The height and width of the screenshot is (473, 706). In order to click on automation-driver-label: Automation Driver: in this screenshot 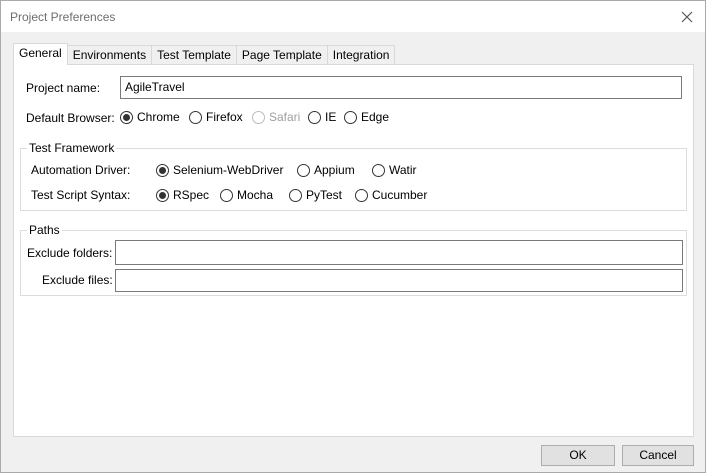, I will do `click(81, 170)`.